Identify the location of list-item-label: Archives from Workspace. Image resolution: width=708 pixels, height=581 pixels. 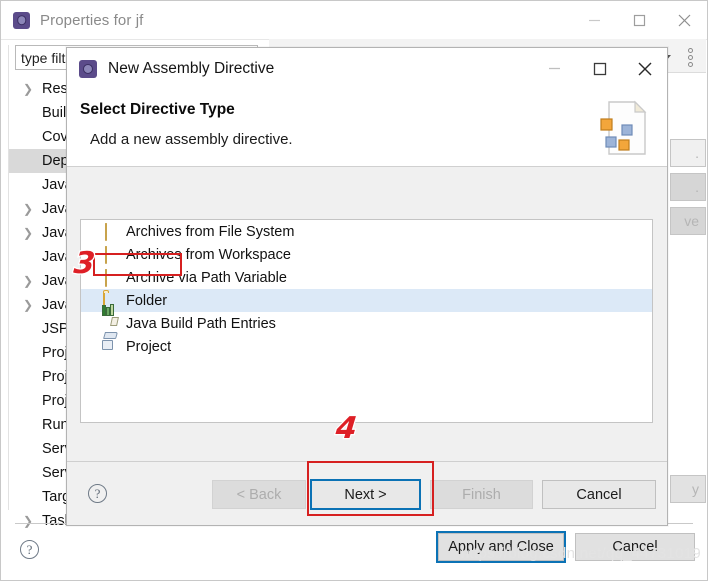
(208, 254).